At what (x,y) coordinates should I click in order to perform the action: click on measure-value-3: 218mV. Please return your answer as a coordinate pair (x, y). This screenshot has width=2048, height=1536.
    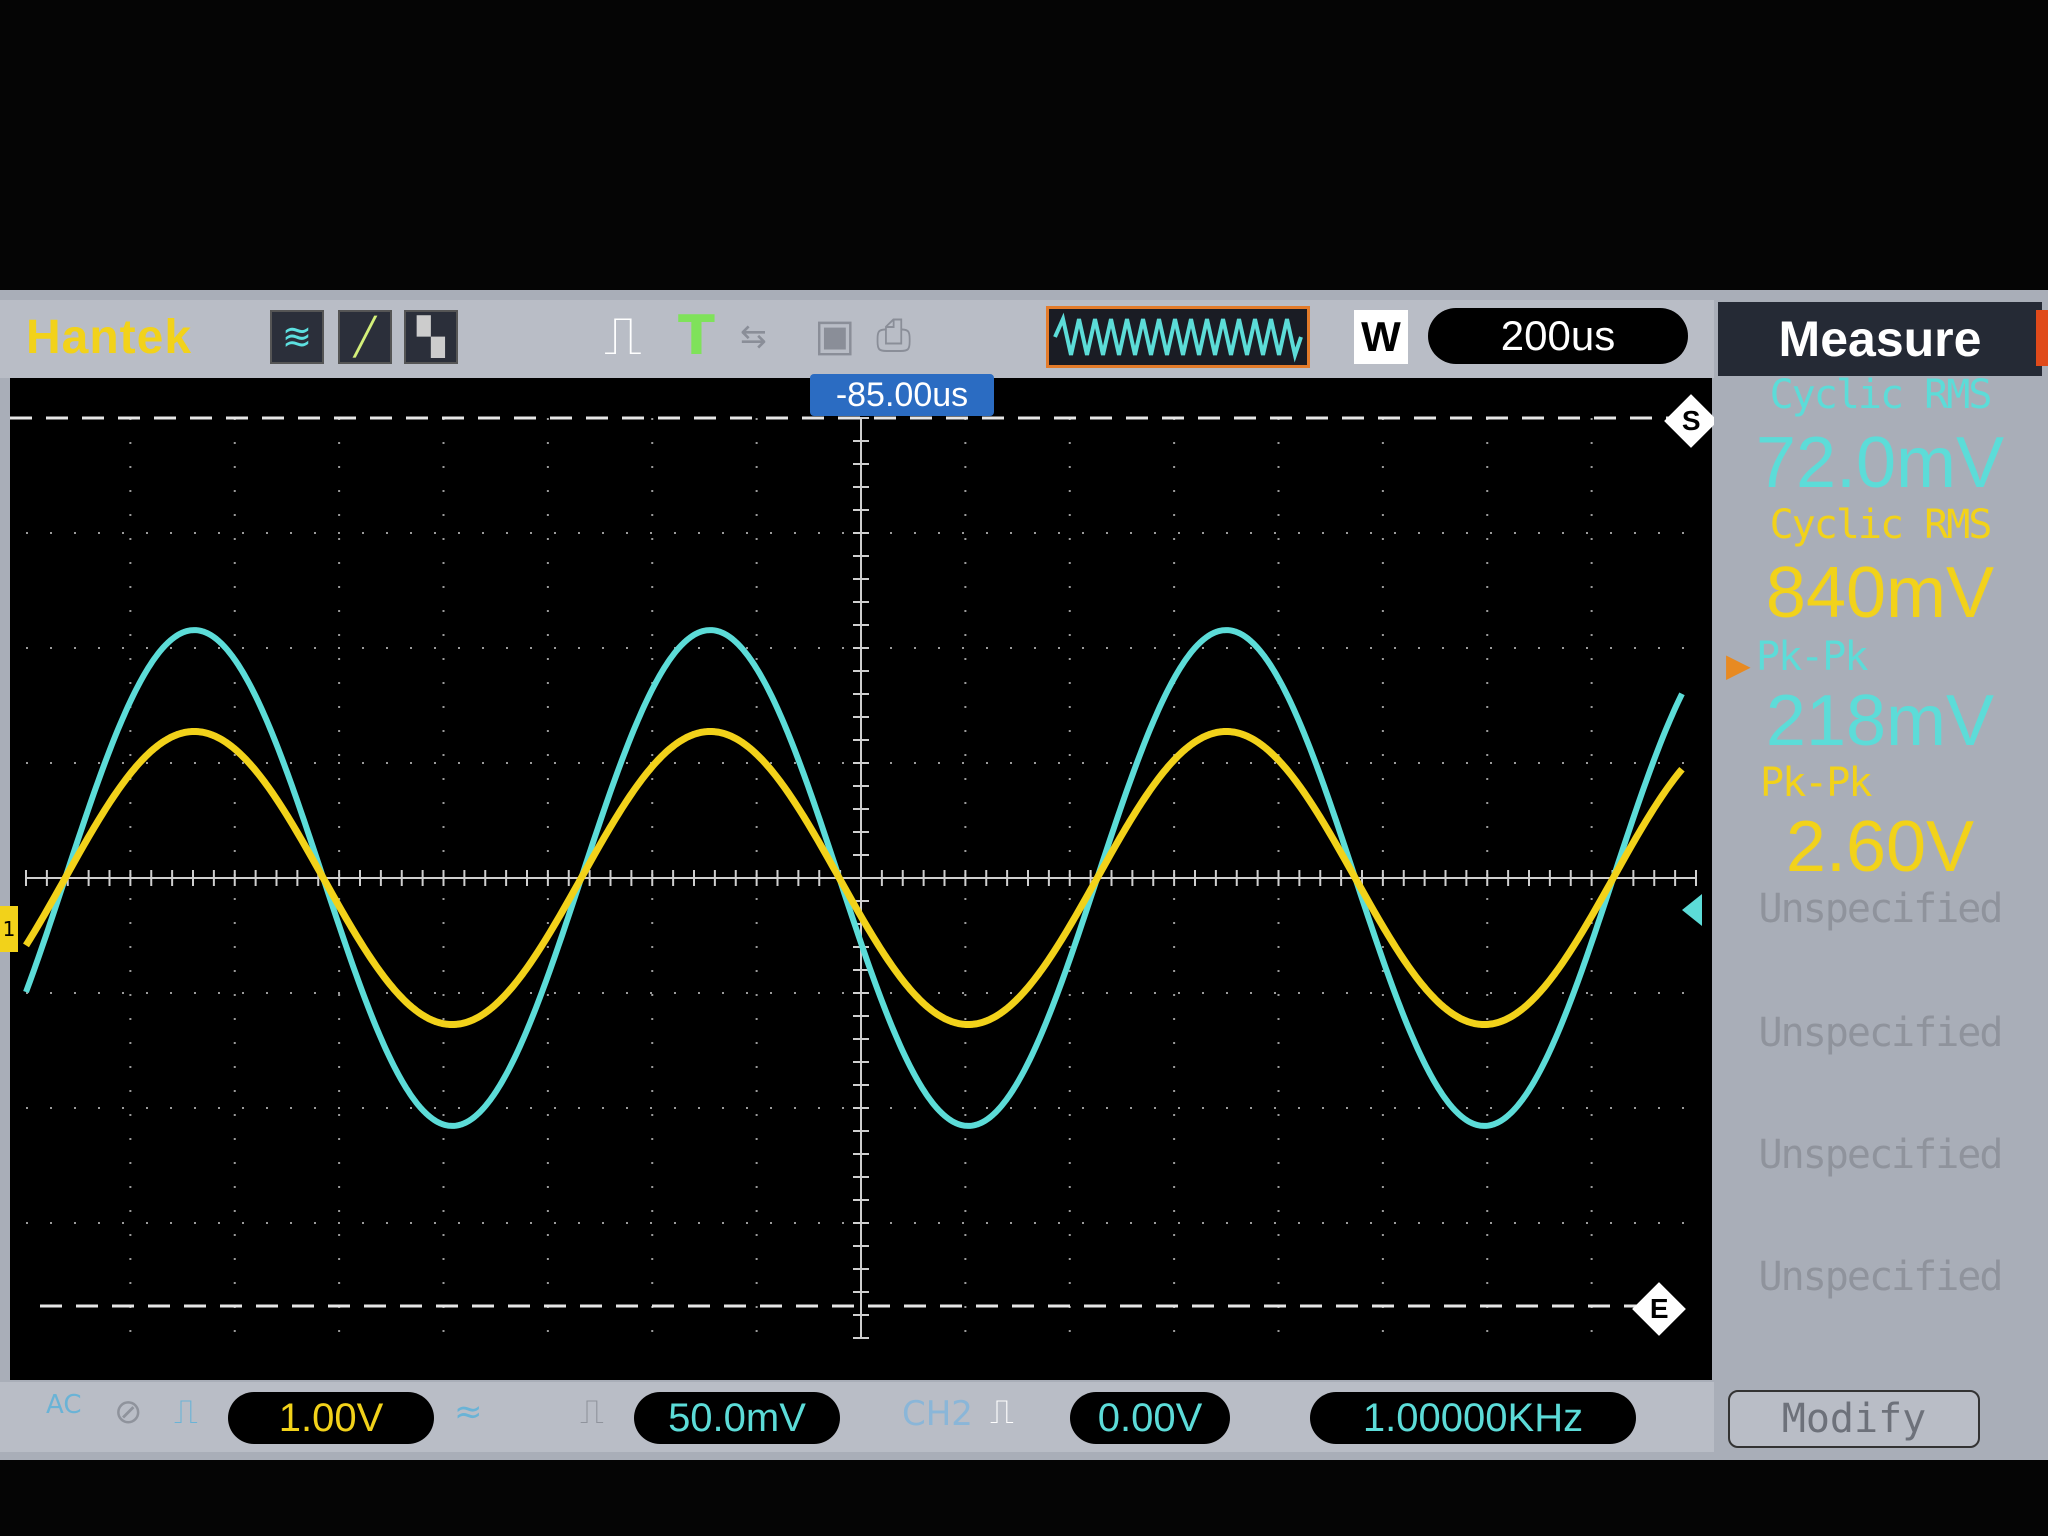
    Looking at the image, I should click on (1880, 721).